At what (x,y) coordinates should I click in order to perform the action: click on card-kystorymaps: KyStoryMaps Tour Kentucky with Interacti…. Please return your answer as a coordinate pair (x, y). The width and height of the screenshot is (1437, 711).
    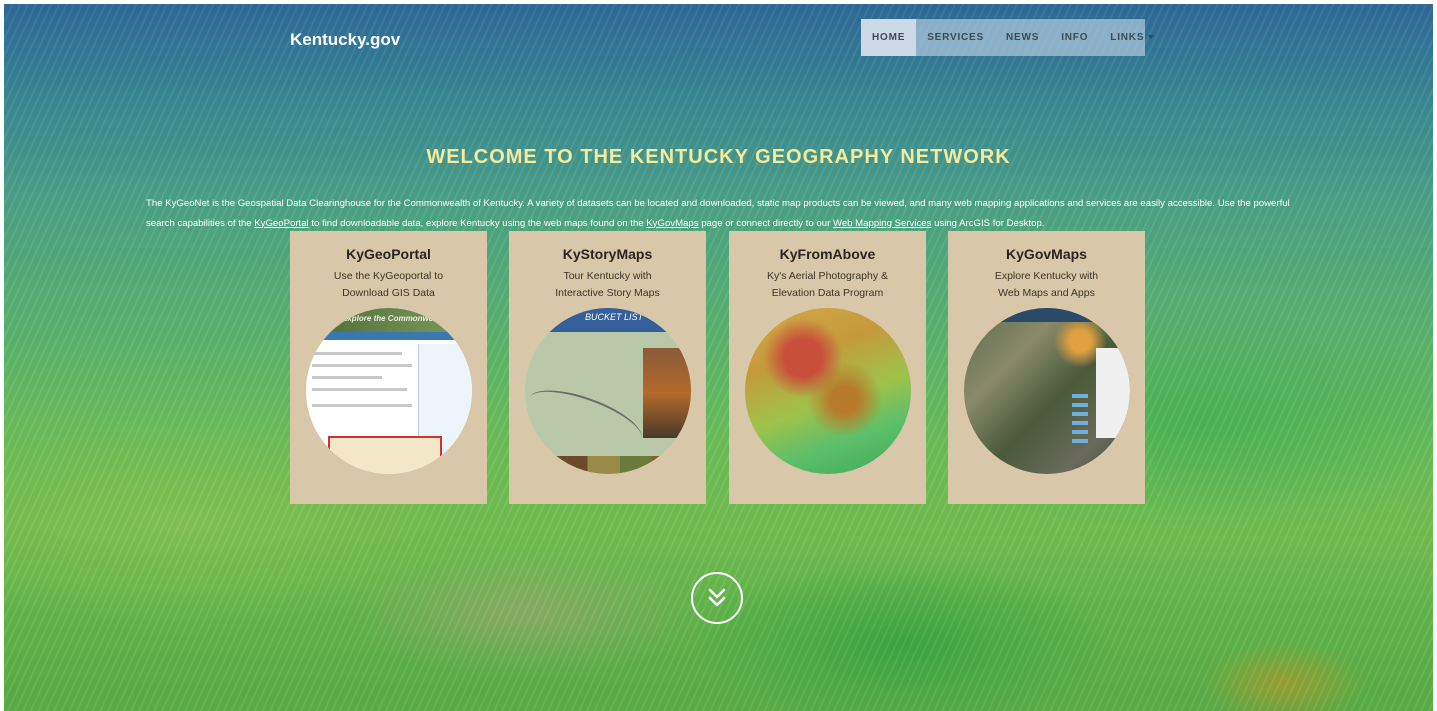
    Looking at the image, I should click on (607, 367).